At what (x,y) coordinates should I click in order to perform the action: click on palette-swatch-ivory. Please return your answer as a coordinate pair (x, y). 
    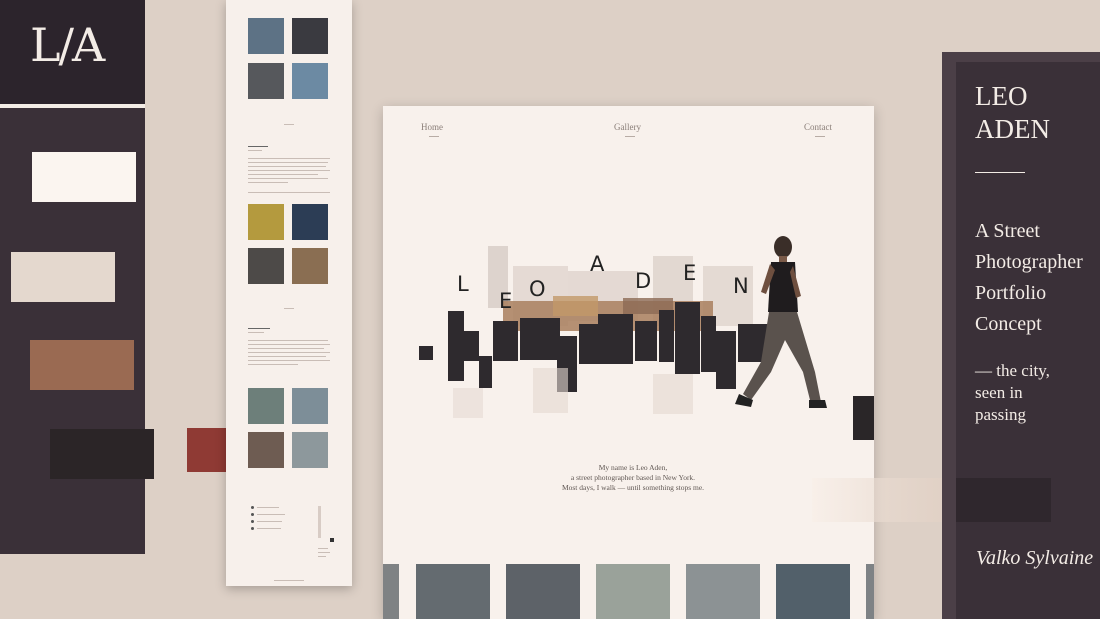
    Looking at the image, I should click on (84, 177).